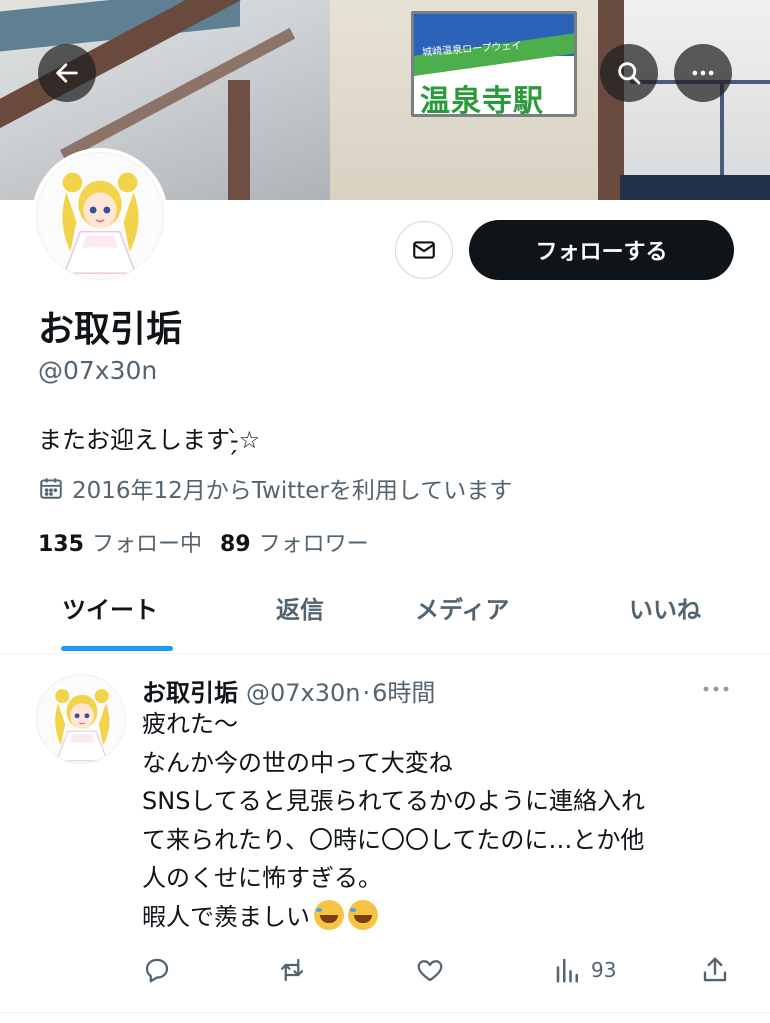 The height and width of the screenshot is (1023, 770). I want to click on tweet-actions: 93, so click(385, 975).